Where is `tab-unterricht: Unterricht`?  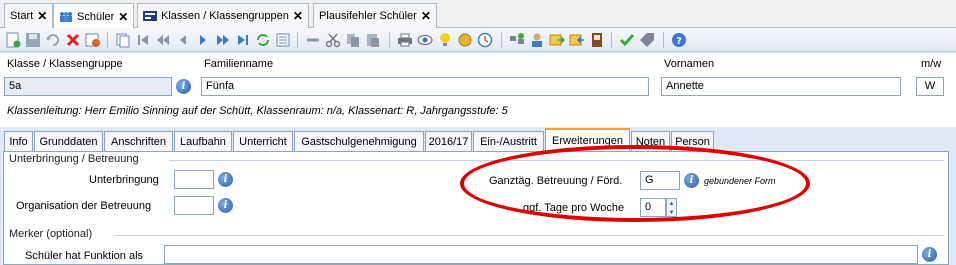 tab-unterricht: Unterricht is located at coordinates (263, 141).